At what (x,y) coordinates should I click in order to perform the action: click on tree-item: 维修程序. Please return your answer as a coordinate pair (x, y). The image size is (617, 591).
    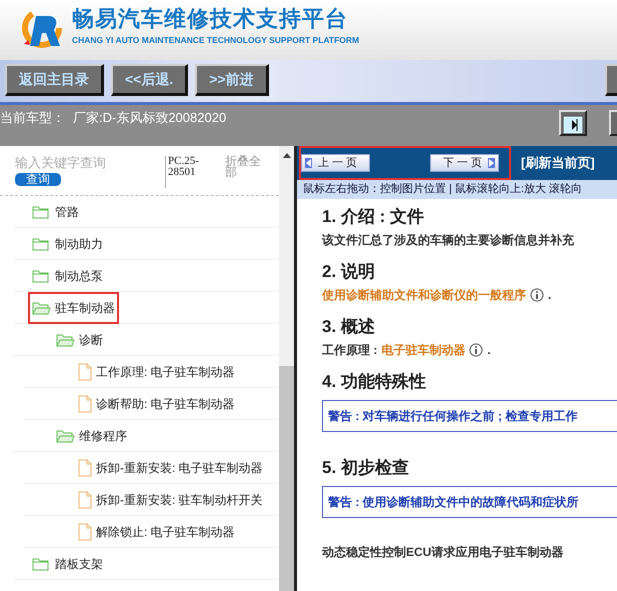
    Looking at the image, I should click on (91, 436).